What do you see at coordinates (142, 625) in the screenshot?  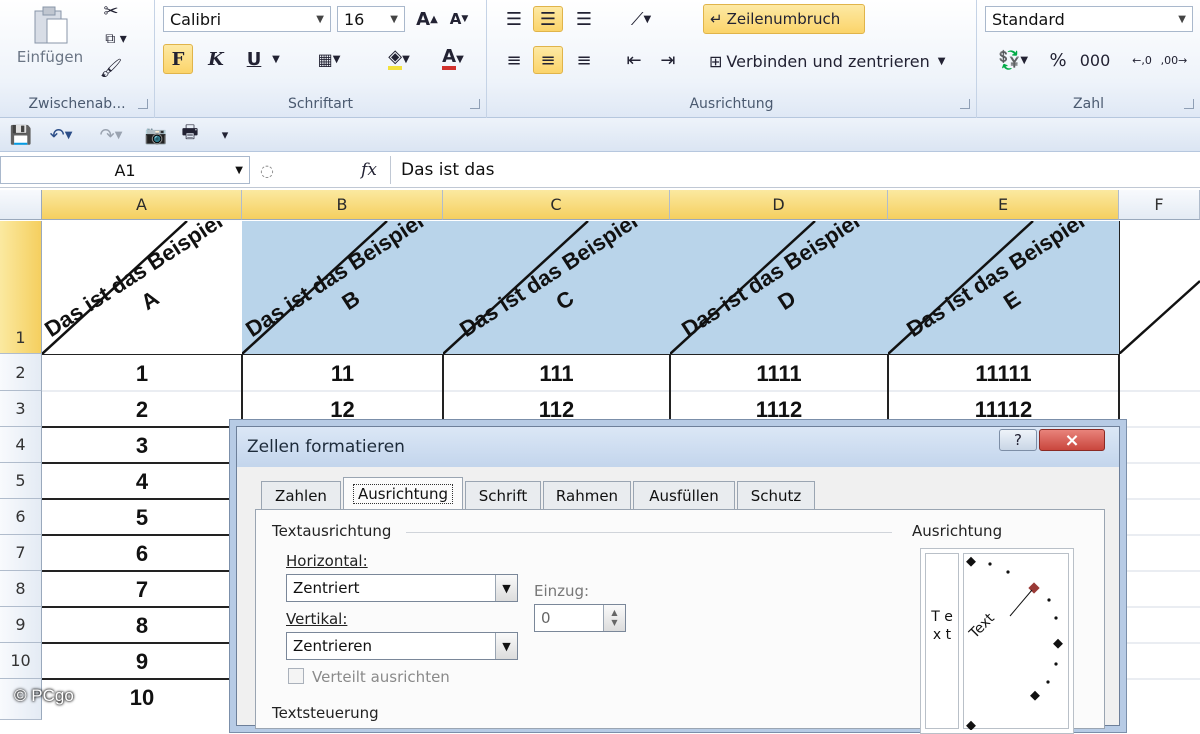 I see `cell-a9: 8` at bounding box center [142, 625].